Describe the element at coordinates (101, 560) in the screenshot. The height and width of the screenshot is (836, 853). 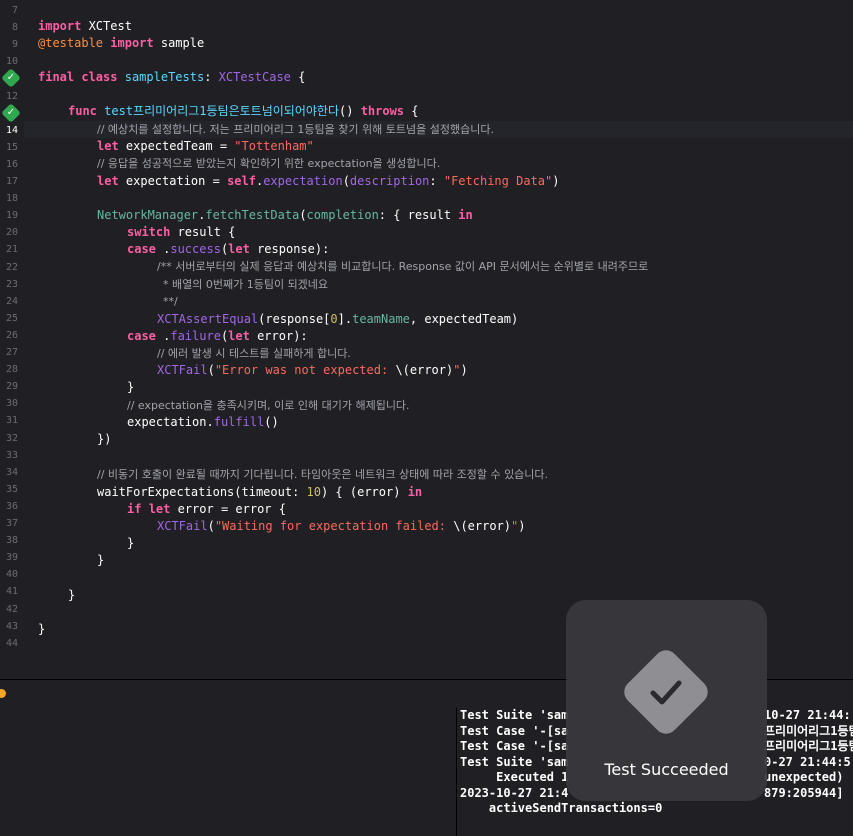
I see `code-line-39: }` at that location.